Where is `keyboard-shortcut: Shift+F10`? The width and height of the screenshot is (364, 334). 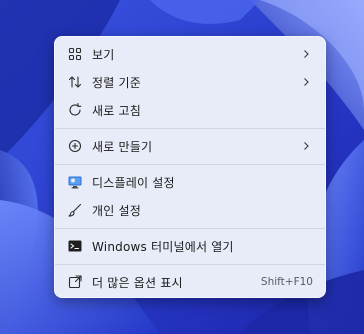 keyboard-shortcut: Shift+F10 is located at coordinates (286, 282).